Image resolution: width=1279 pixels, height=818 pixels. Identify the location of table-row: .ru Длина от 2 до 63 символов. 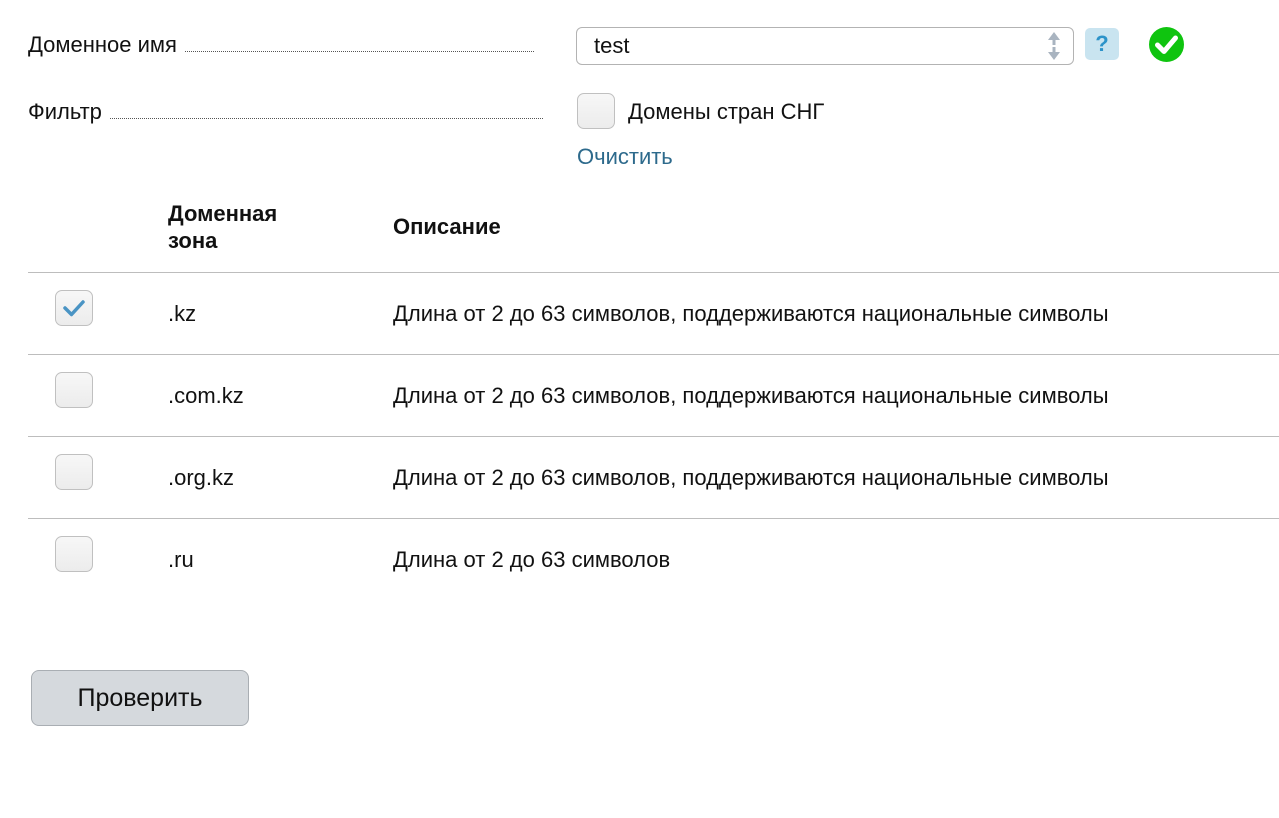
(639, 560).